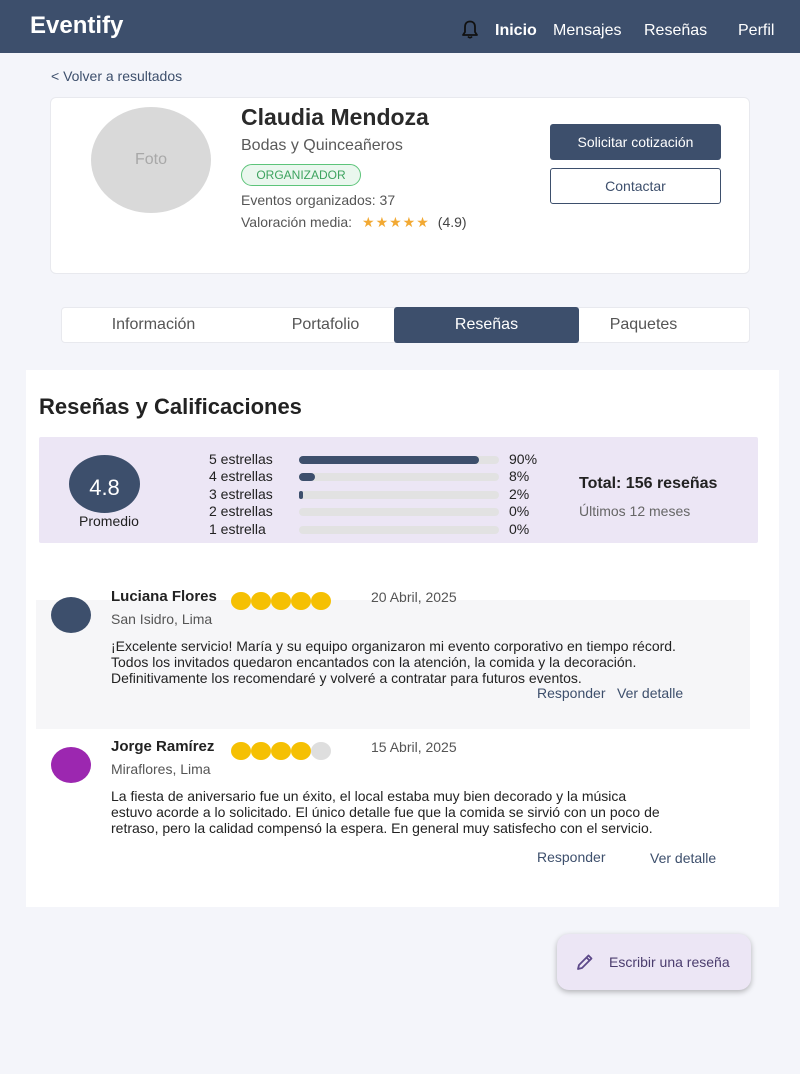 This screenshot has height=1074, width=800. I want to click on write-review-button: Escribir una reseña, so click(654, 962).